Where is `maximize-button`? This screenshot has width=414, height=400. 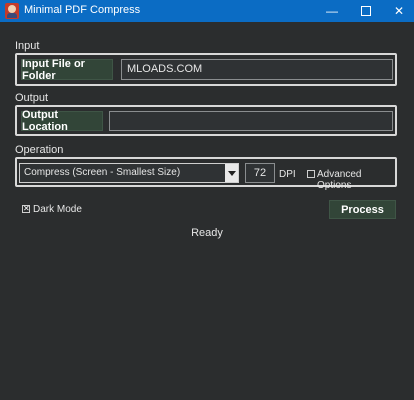 maximize-button is located at coordinates (366, 11).